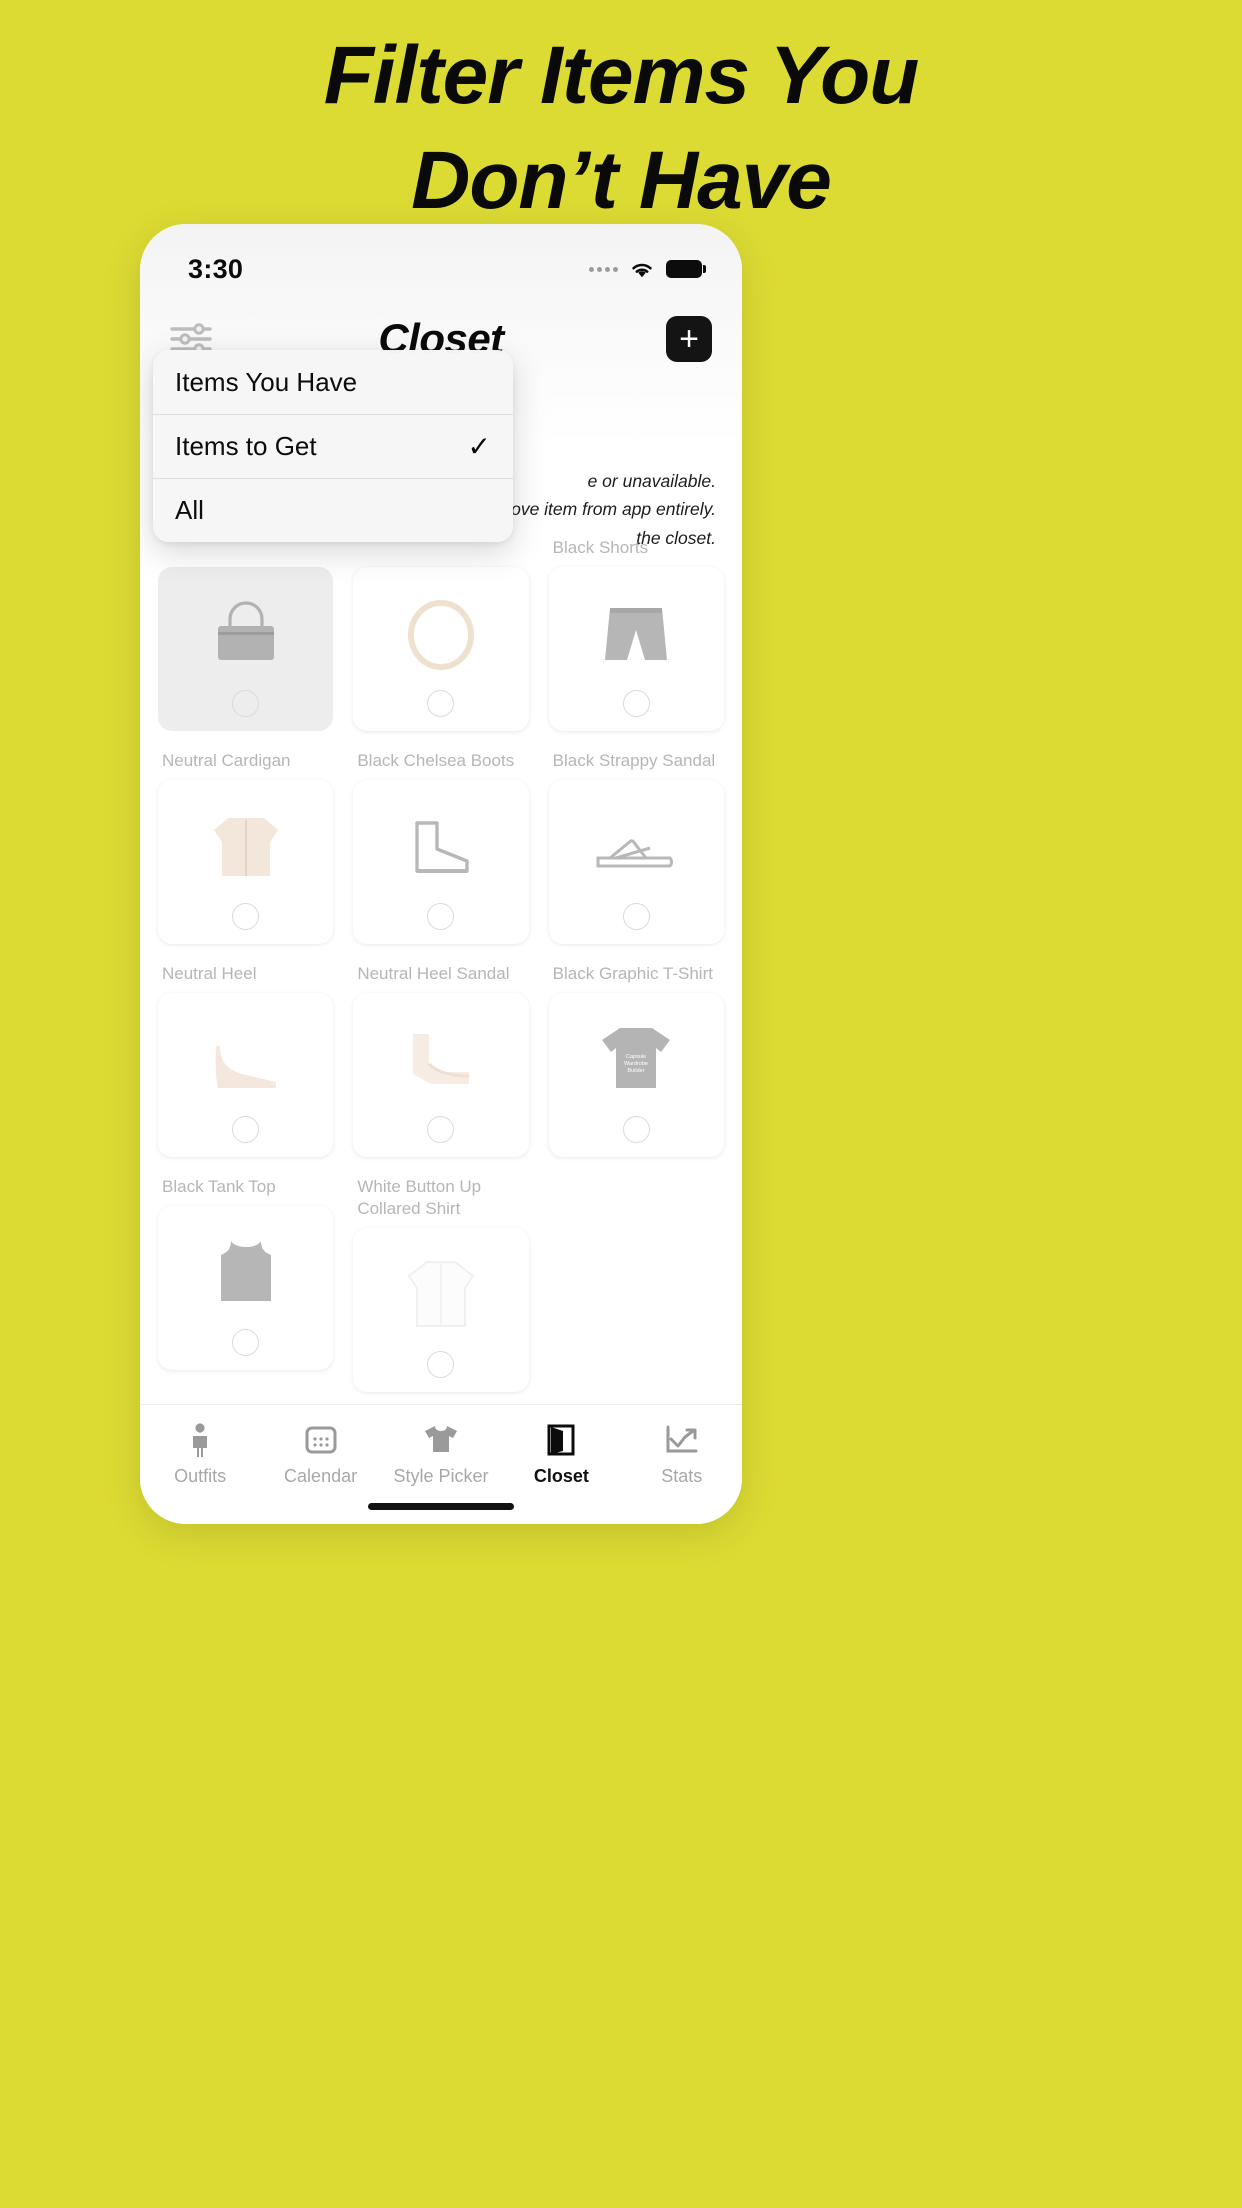  I want to click on closet-item: Neutral Heel, so click(246, 1054).